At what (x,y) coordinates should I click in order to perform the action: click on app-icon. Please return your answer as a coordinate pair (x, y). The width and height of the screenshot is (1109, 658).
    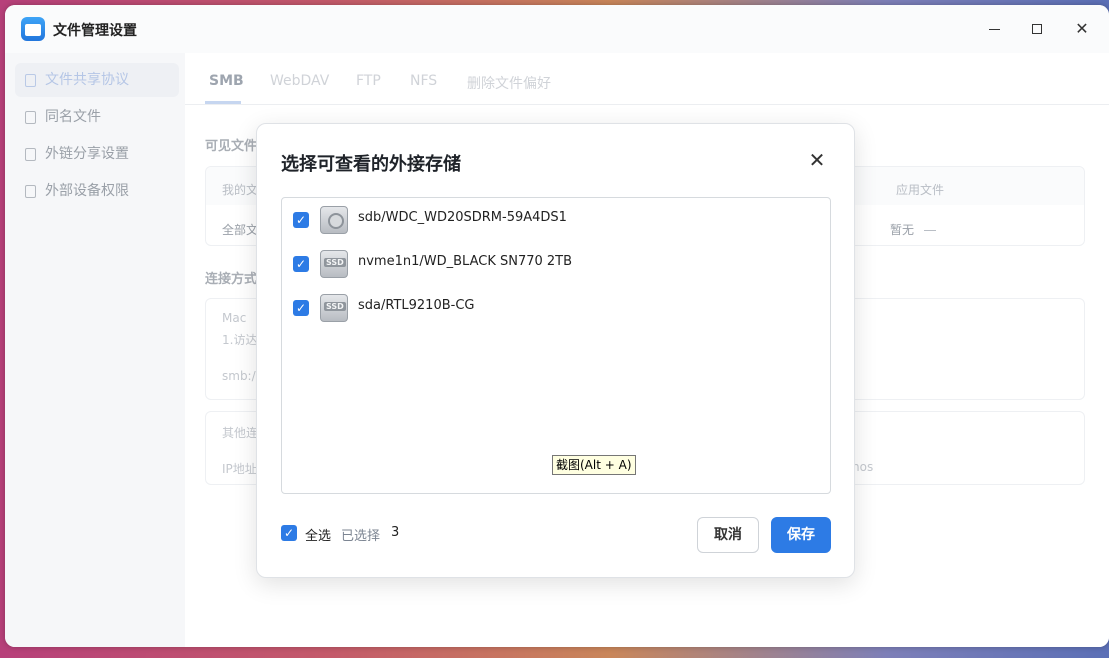
    Looking at the image, I should click on (33, 29).